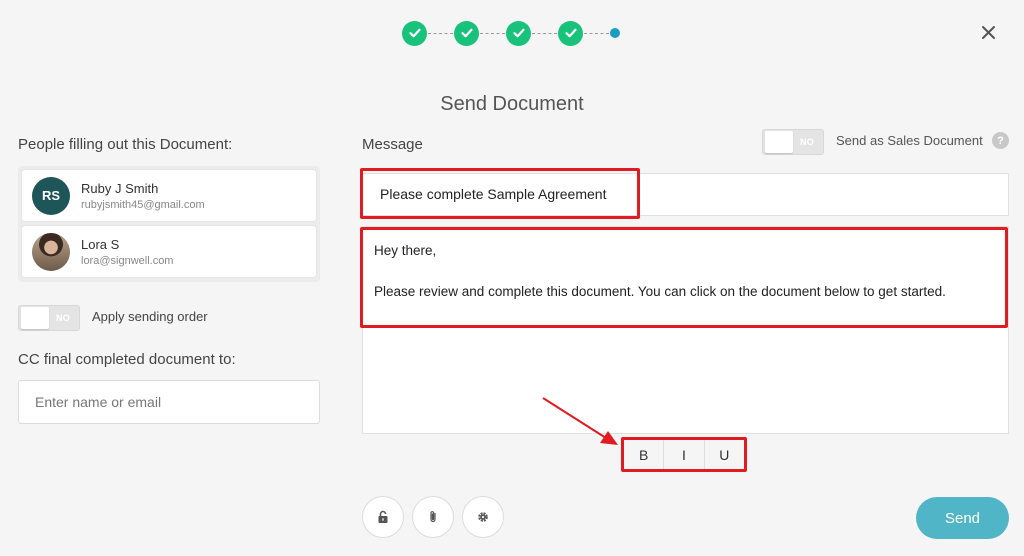 This screenshot has height=556, width=1024. I want to click on close-icon, so click(988, 32).